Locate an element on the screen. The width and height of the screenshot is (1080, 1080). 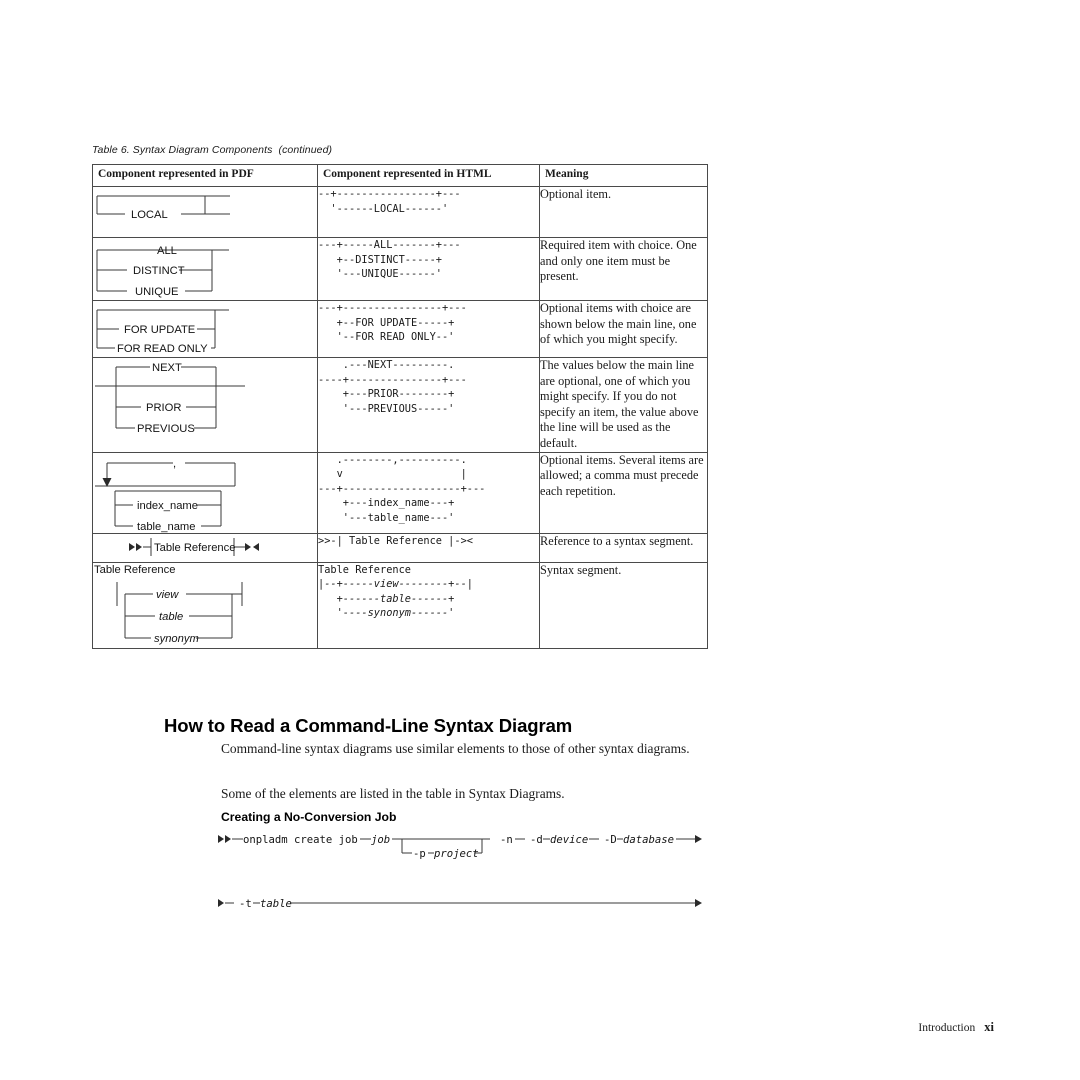
pdf-diagram-optional-choice: FOR UPDATE FOR READ ONLY is located at coordinates (205, 329).